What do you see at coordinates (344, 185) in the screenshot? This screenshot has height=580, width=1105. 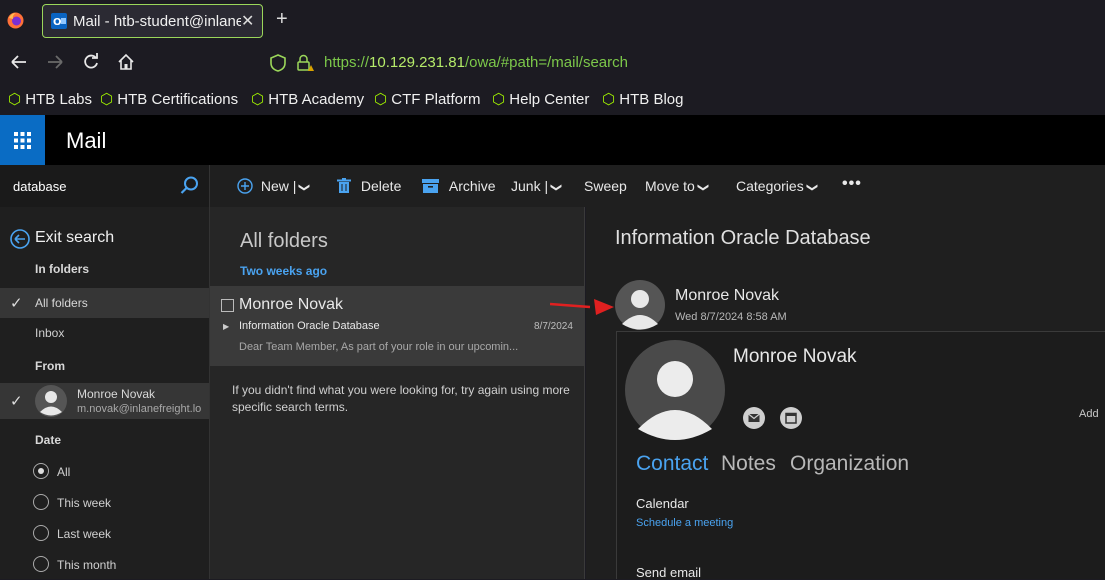 I see `trash-icon` at bounding box center [344, 185].